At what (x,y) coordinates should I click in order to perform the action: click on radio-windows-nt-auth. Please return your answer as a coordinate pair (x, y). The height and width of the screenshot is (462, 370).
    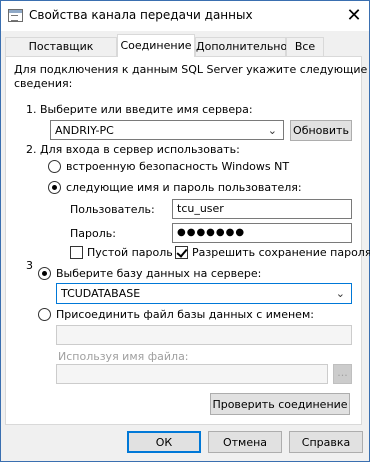
    Looking at the image, I should click on (54, 166).